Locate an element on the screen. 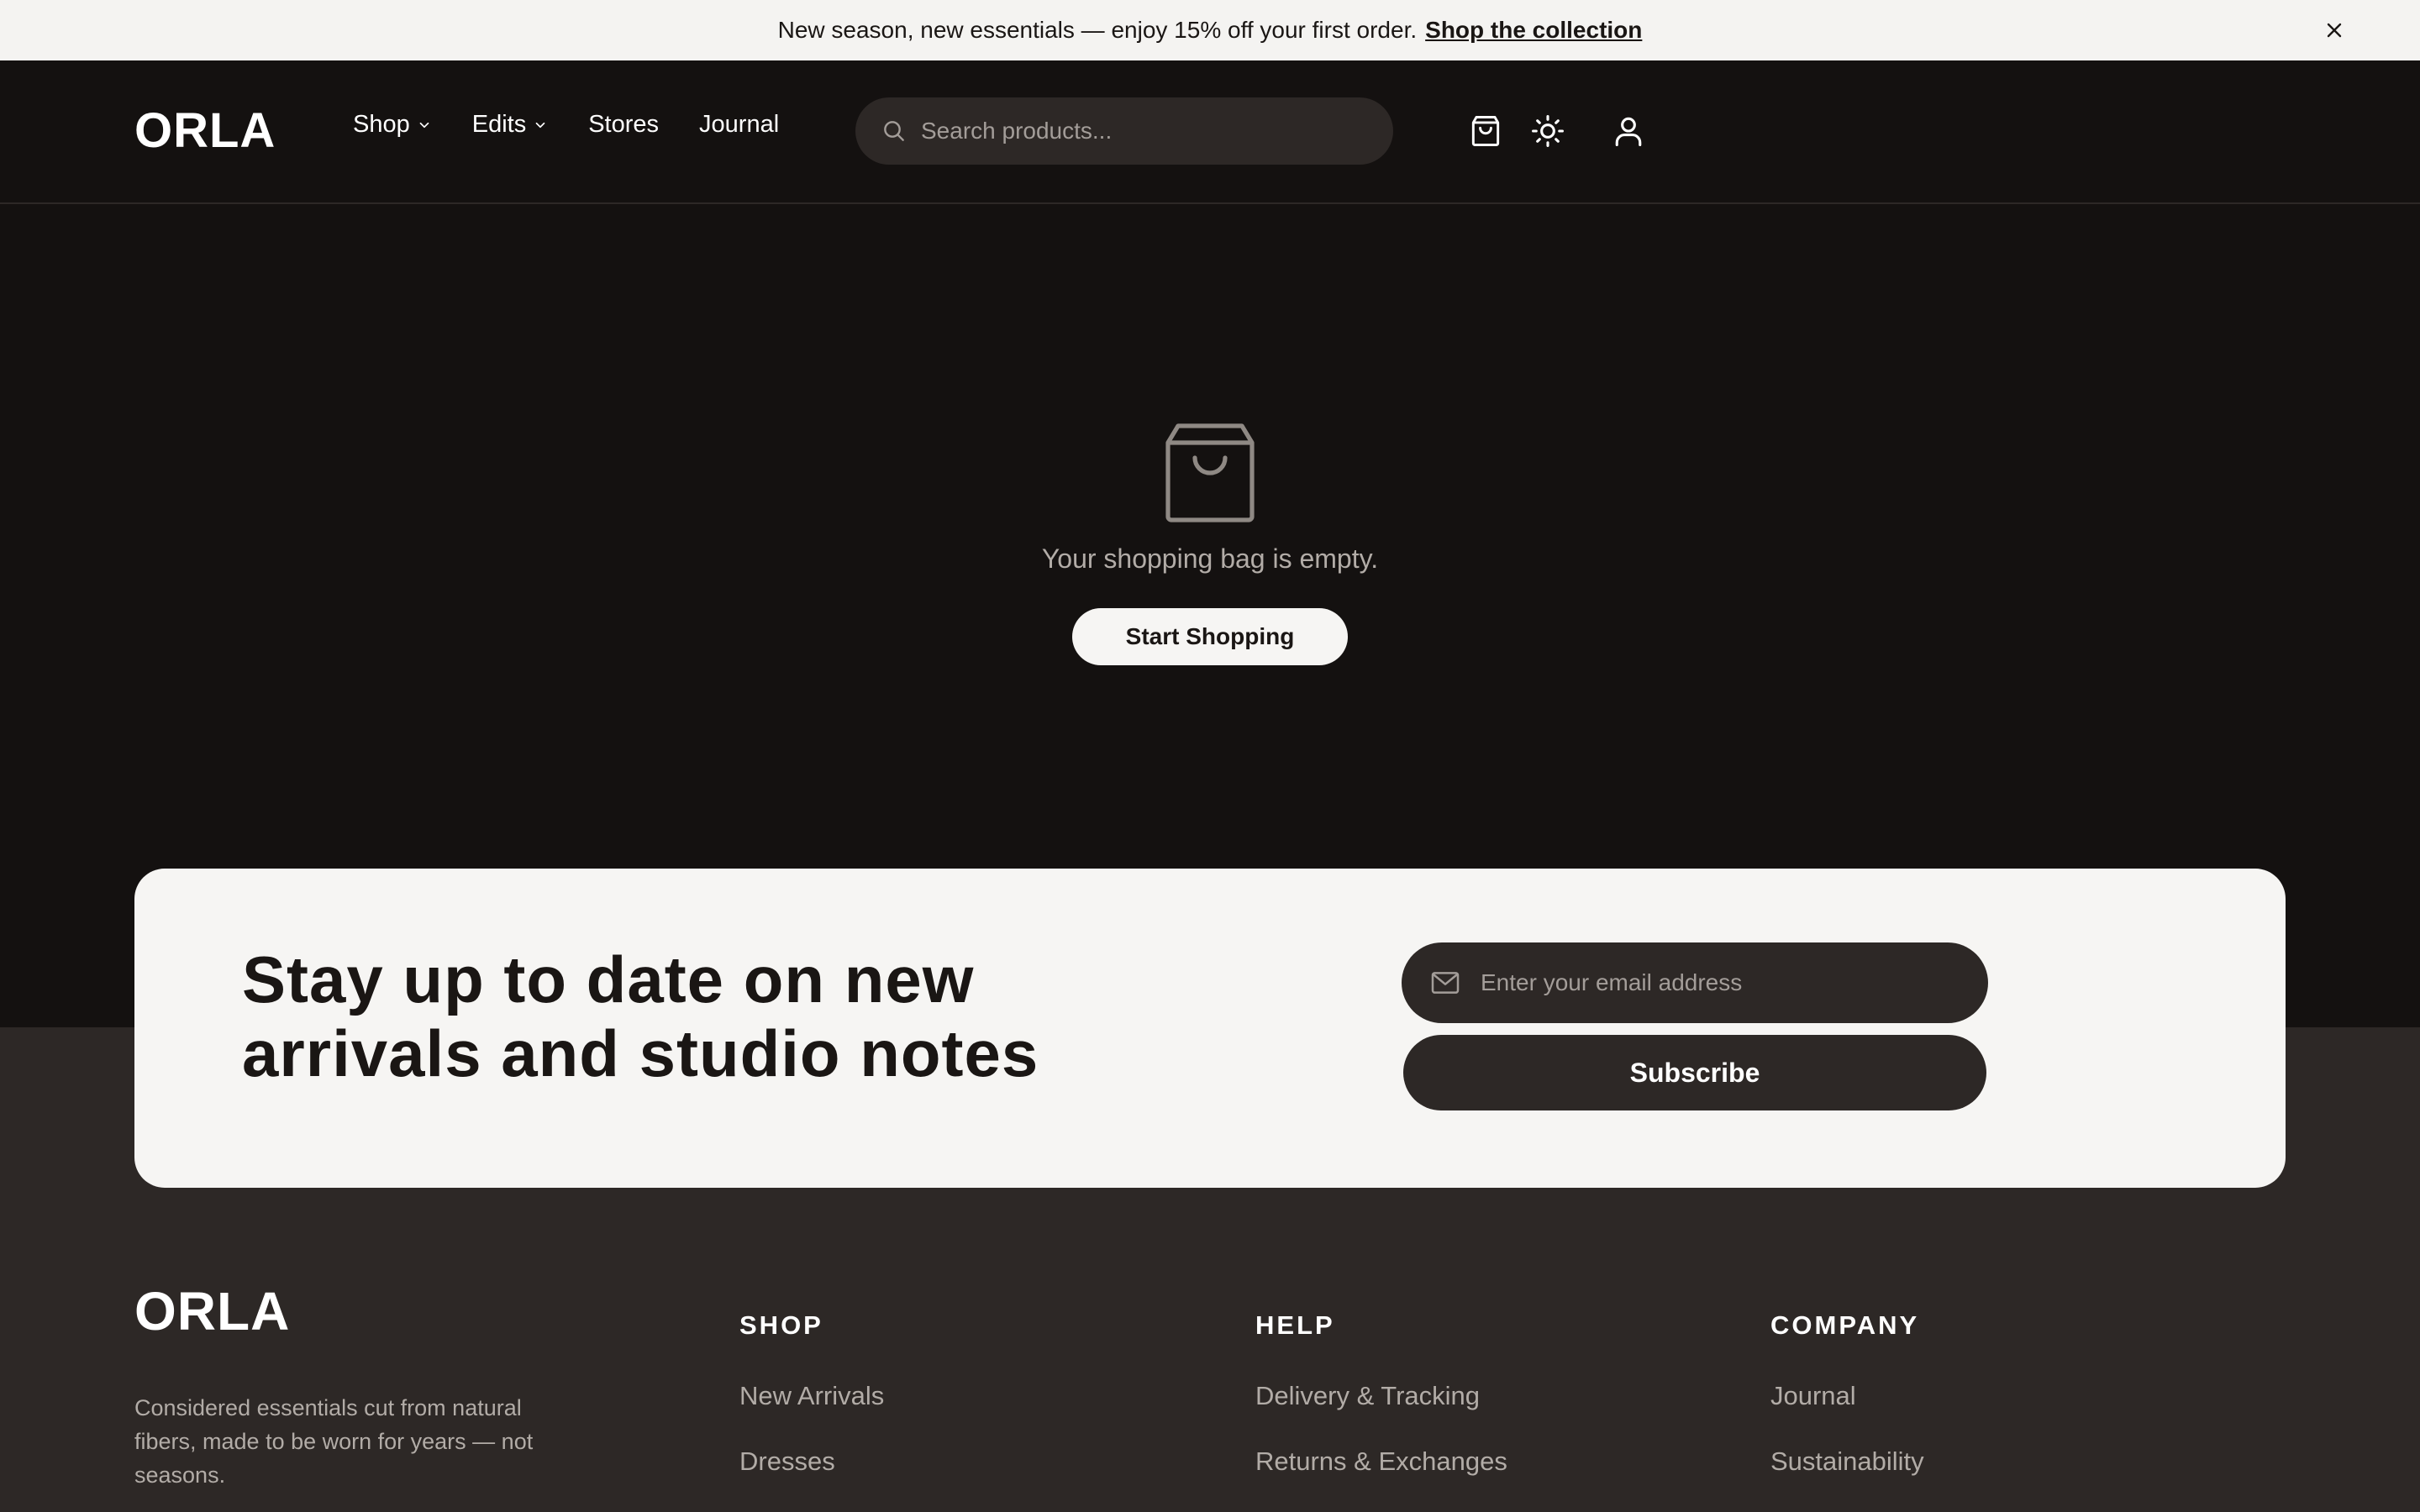 This screenshot has height=1512, width=2420. main-nav: Shop Edits Stores Journal is located at coordinates (586, 125).